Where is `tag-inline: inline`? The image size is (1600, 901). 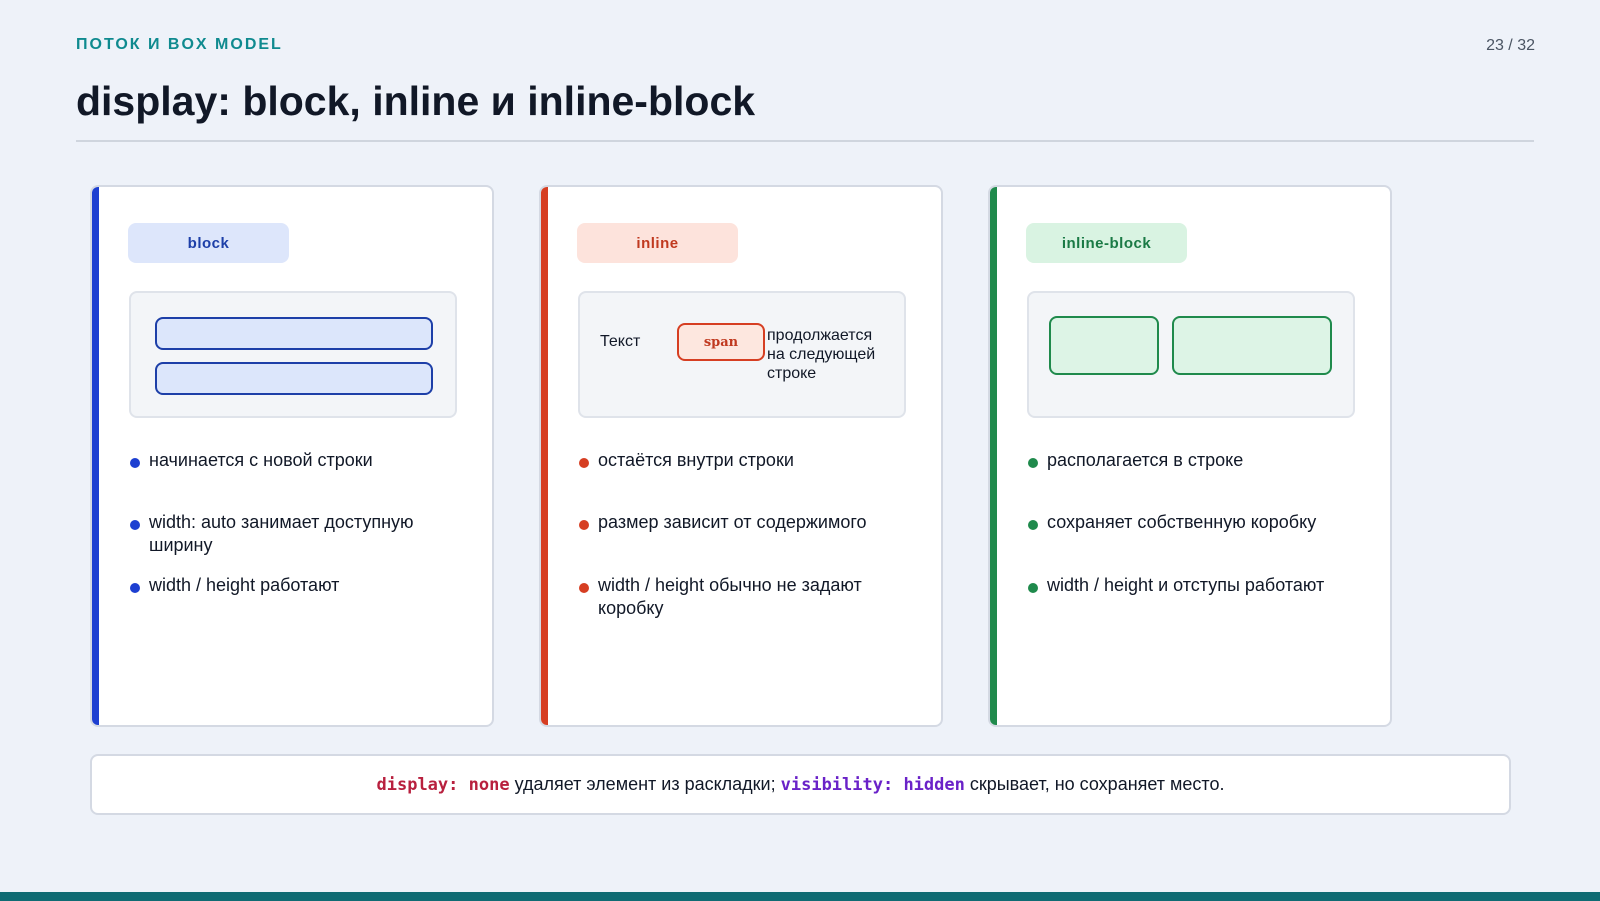 tag-inline: inline is located at coordinates (657, 243).